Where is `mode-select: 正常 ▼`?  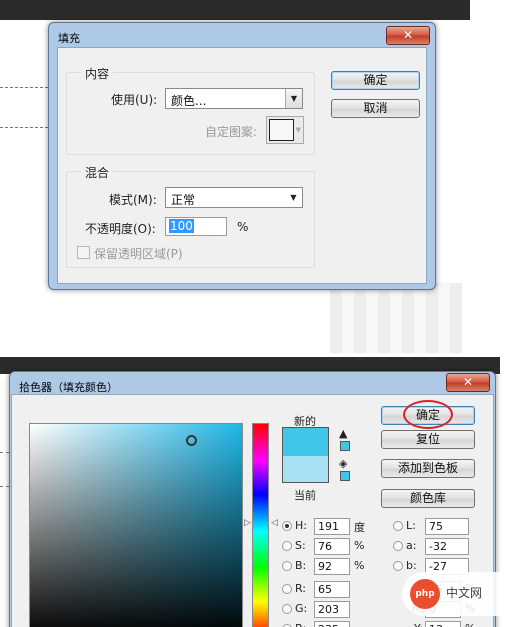 mode-select: 正常 ▼ is located at coordinates (234, 197).